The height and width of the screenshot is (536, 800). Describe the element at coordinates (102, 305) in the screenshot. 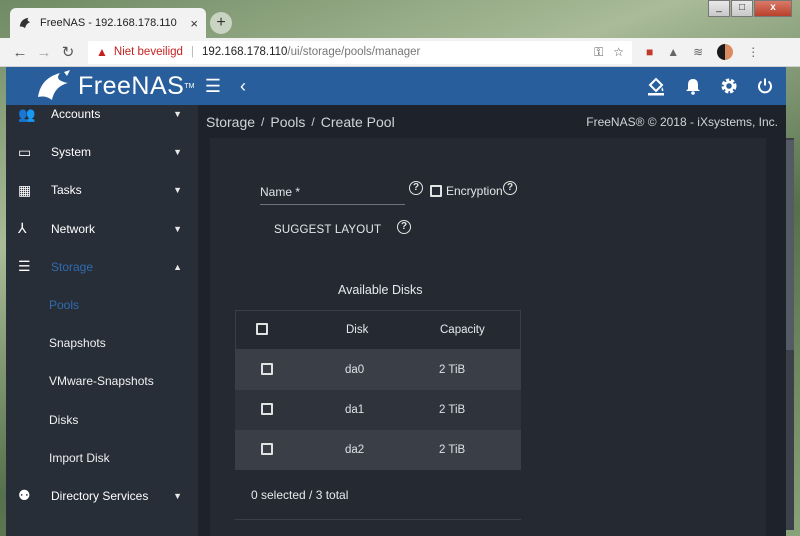

I see `sidebar-subitem-pools: Pools` at that location.